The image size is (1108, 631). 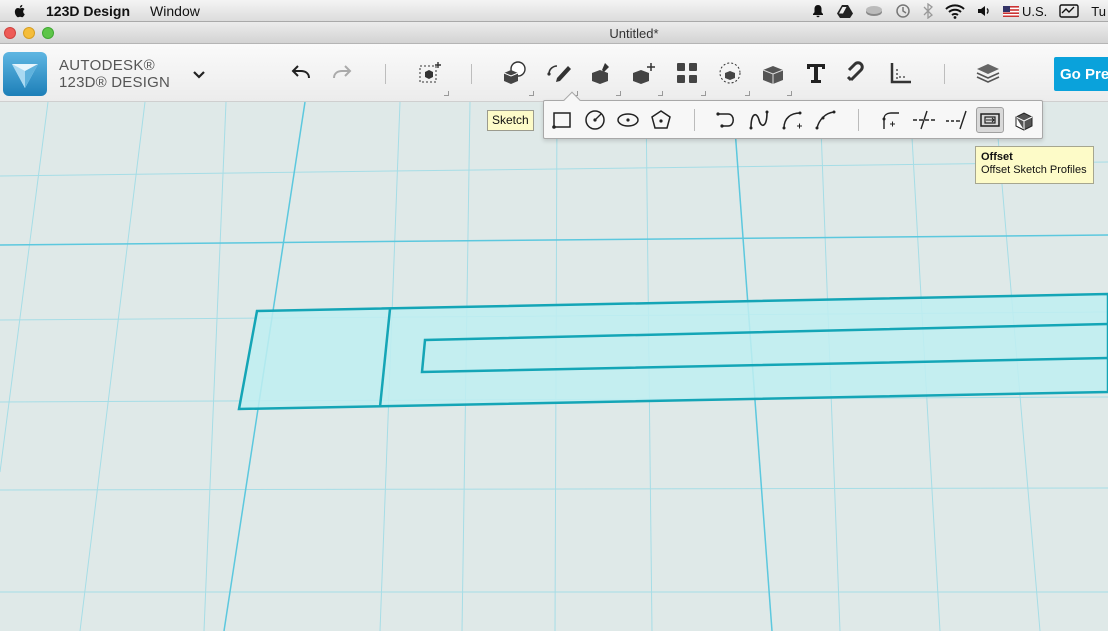 I want to click on input-source: U.S., so click(x=1025, y=11).